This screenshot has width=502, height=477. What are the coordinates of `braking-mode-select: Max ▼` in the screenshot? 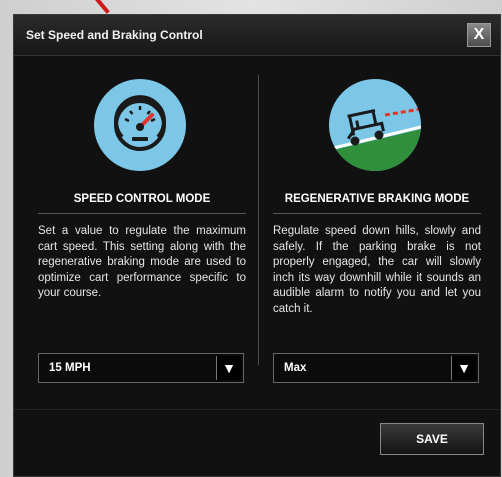 It's located at (376, 368).